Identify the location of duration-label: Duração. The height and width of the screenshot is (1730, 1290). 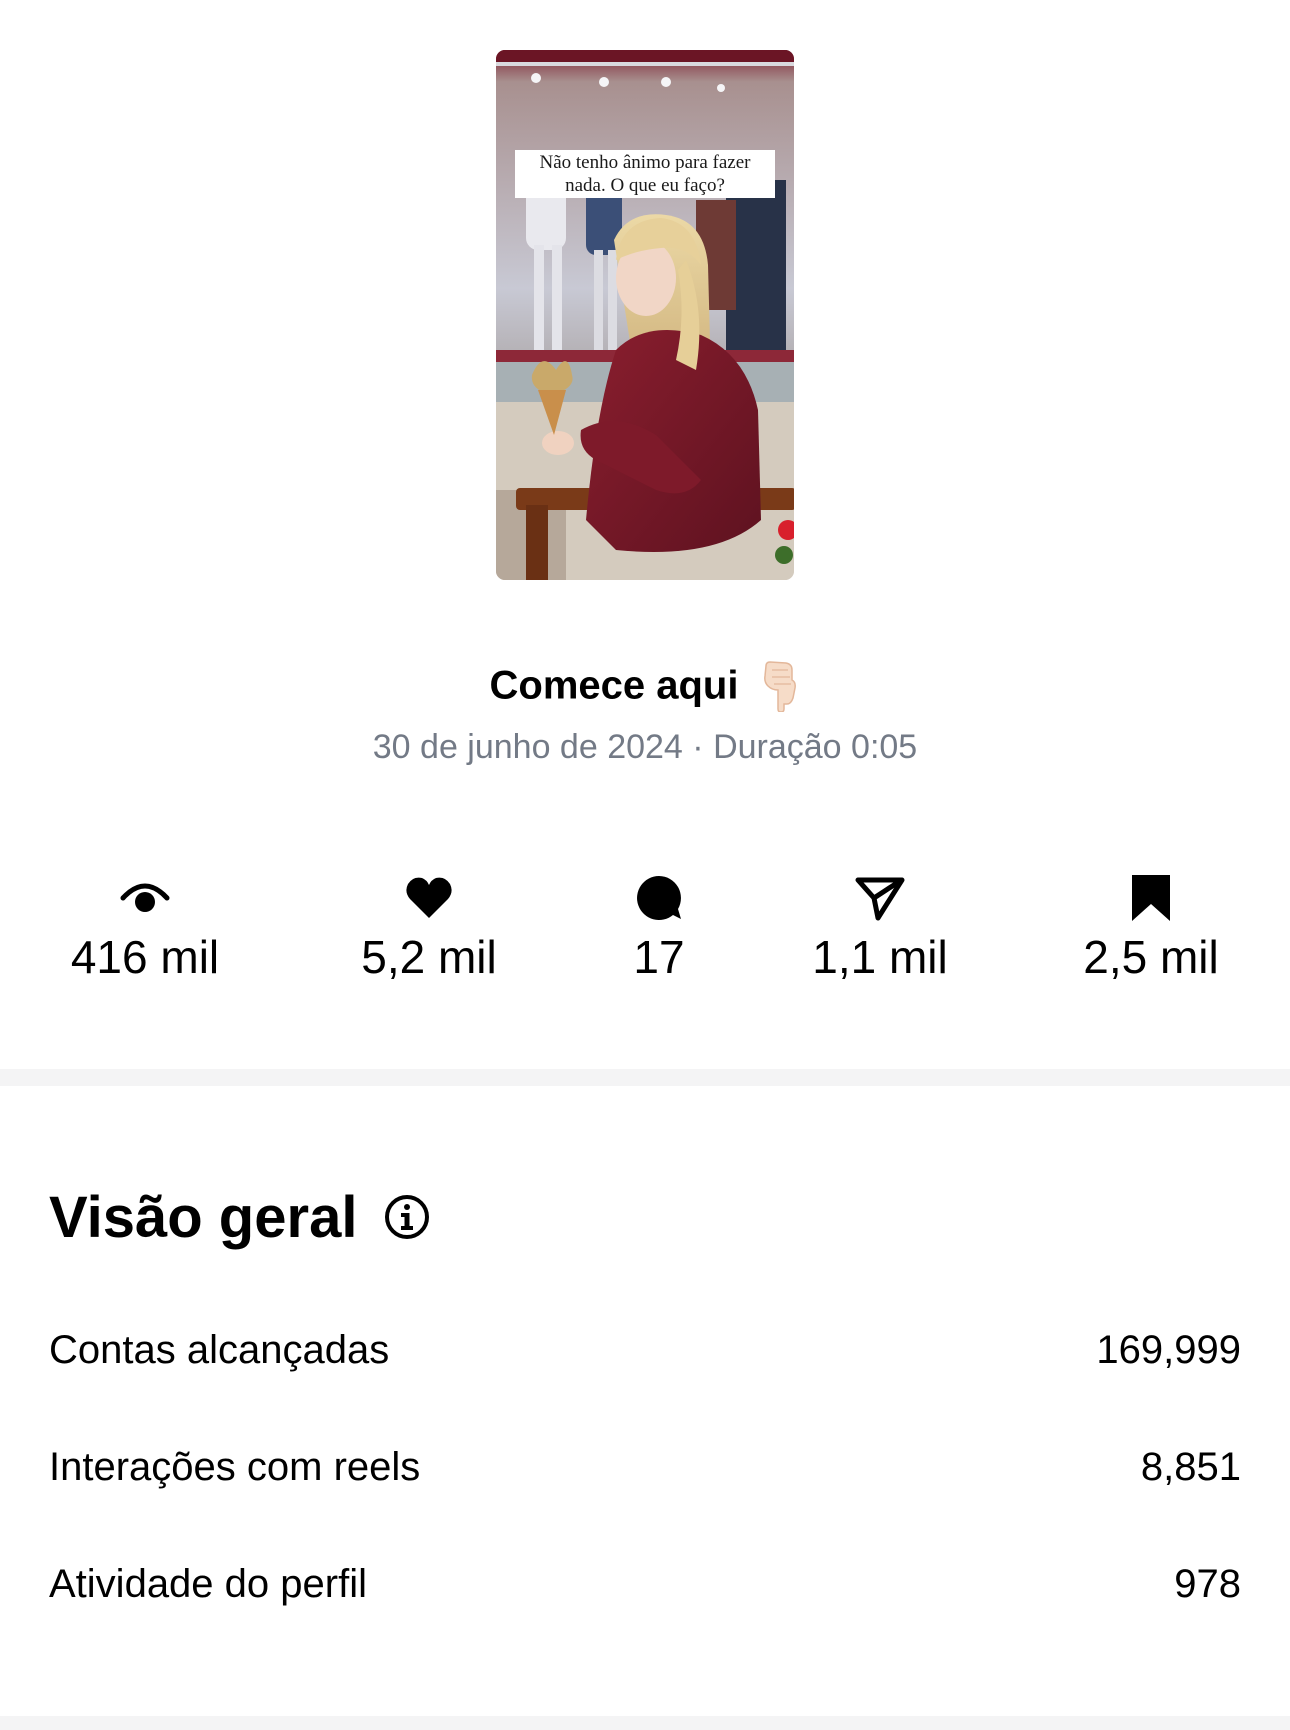
(777, 747).